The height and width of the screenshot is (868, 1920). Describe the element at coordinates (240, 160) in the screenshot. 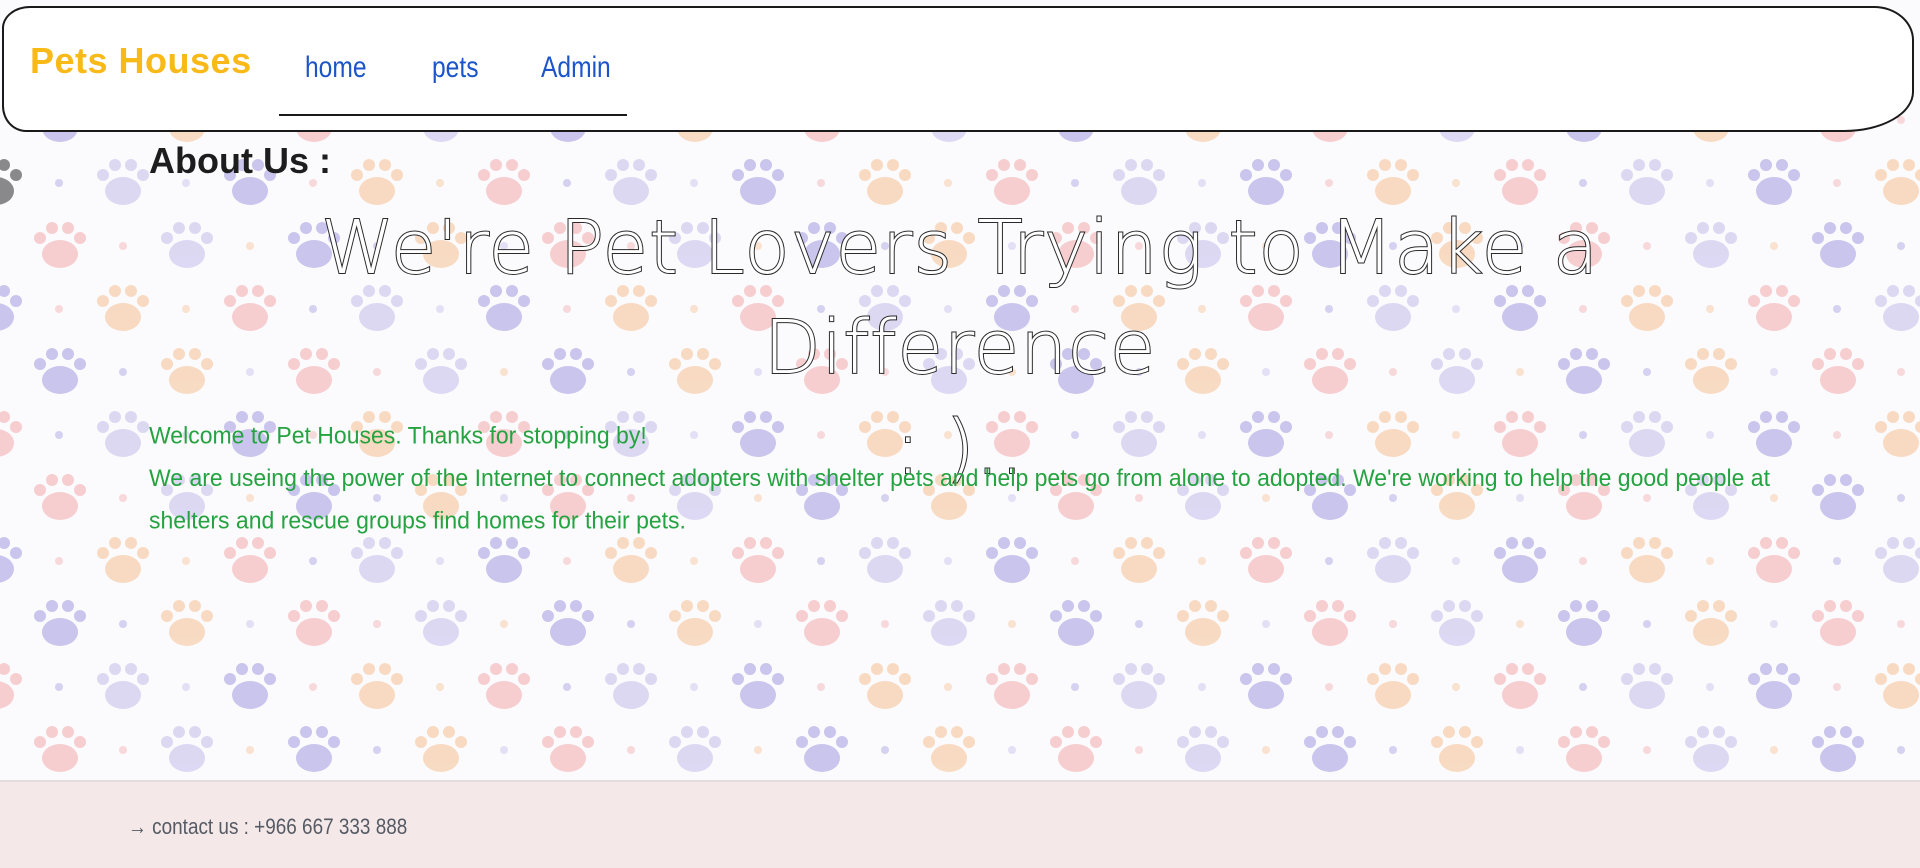

I see `section-label: About Us :` at that location.